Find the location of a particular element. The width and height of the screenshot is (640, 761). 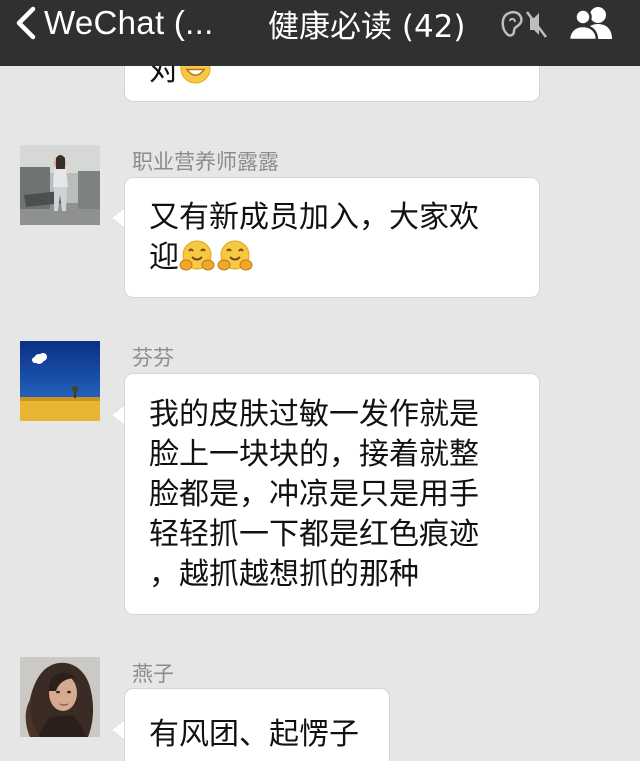

message-text: 迎 is located at coordinates (164, 257).